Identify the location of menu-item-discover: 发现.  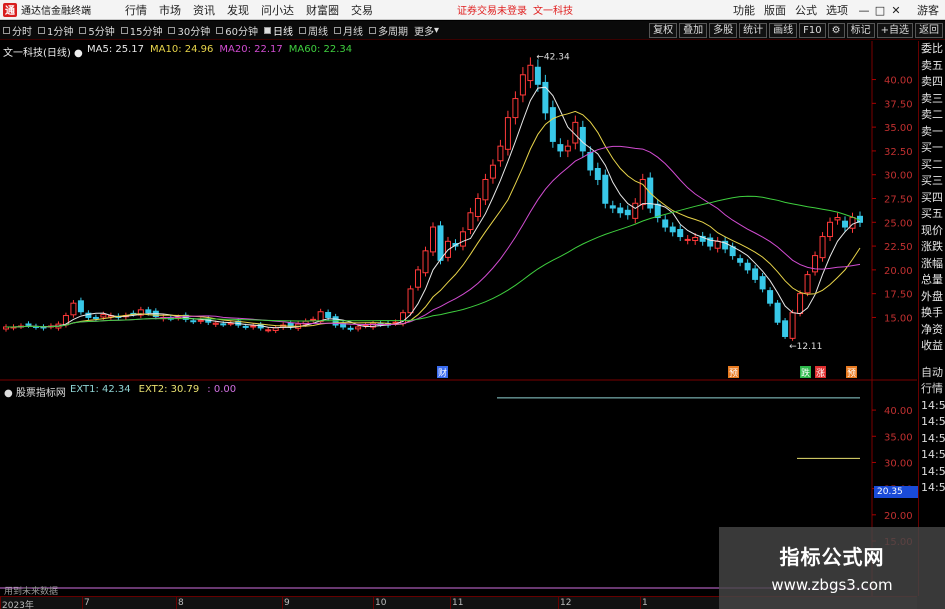
(238, 10).